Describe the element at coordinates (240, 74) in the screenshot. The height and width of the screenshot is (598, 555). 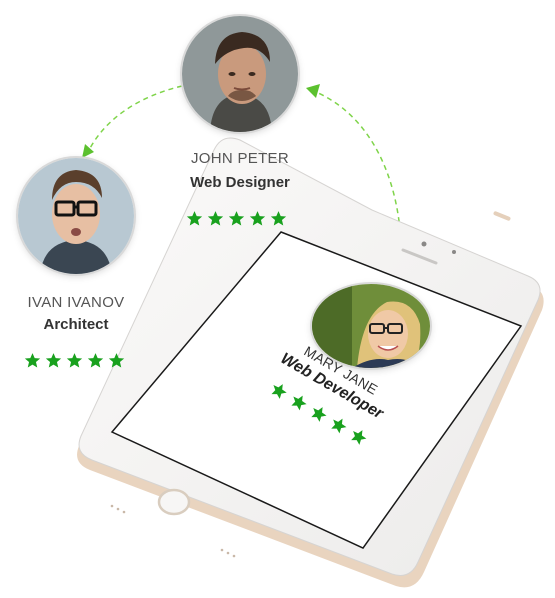
I see `avatar-john-peter` at that location.